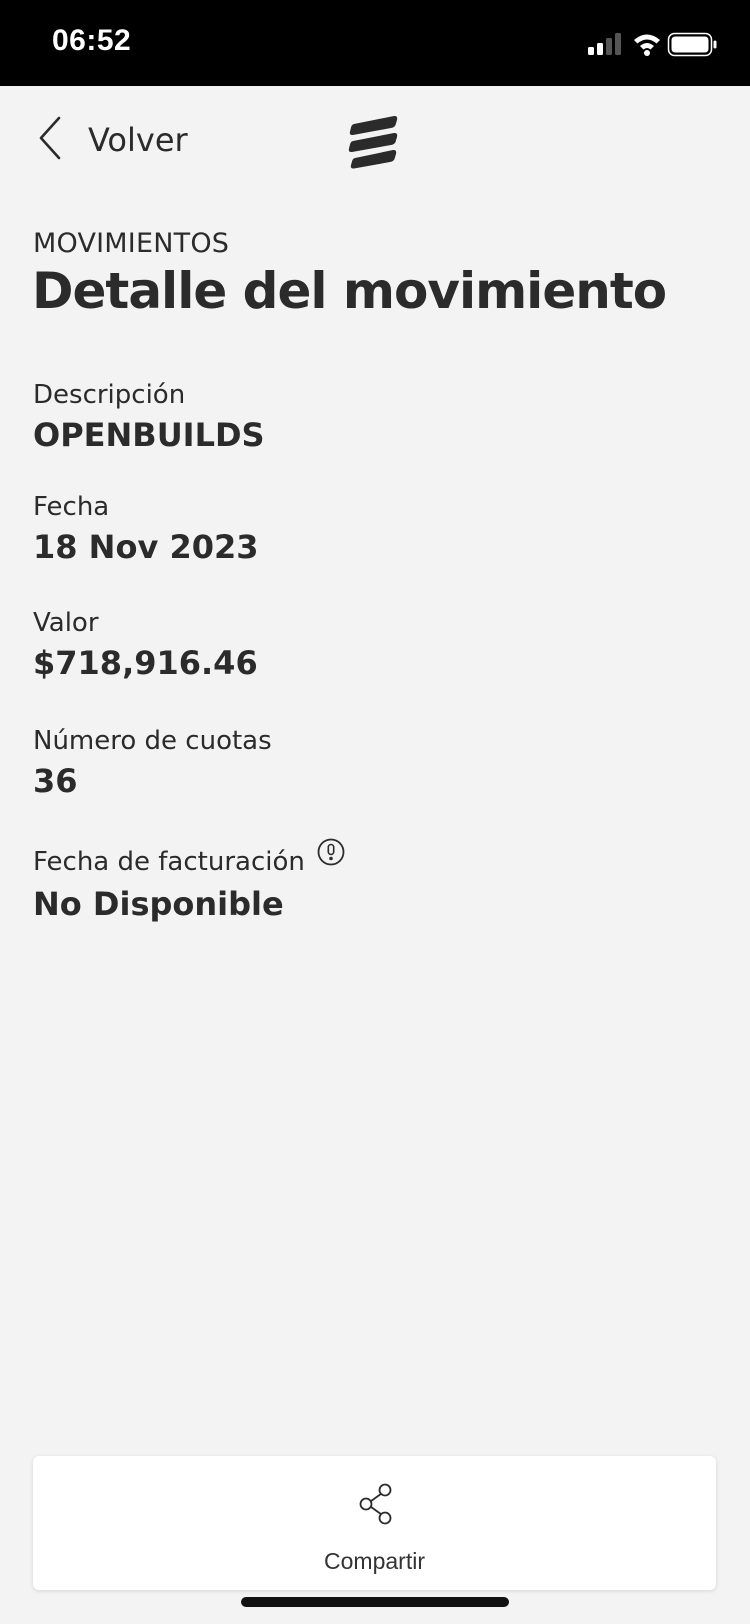 The width and height of the screenshot is (750, 1624). I want to click on share-label: Compartir, so click(374, 1561).